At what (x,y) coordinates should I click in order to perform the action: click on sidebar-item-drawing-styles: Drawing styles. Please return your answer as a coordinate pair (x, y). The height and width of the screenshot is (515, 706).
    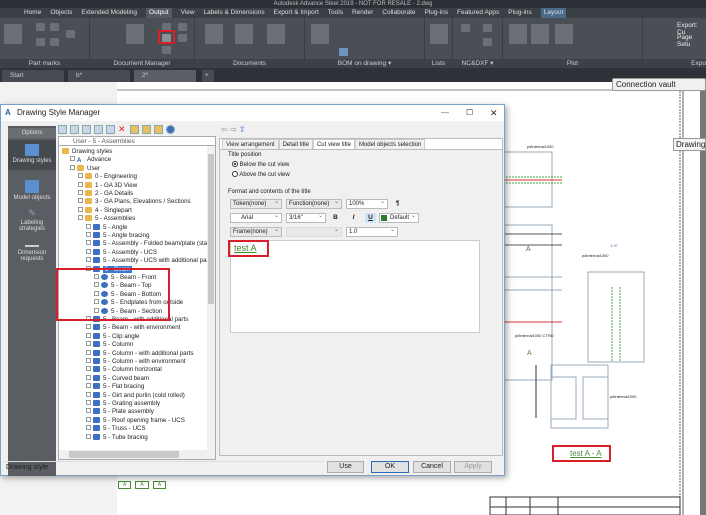
    Looking at the image, I should click on (32, 155).